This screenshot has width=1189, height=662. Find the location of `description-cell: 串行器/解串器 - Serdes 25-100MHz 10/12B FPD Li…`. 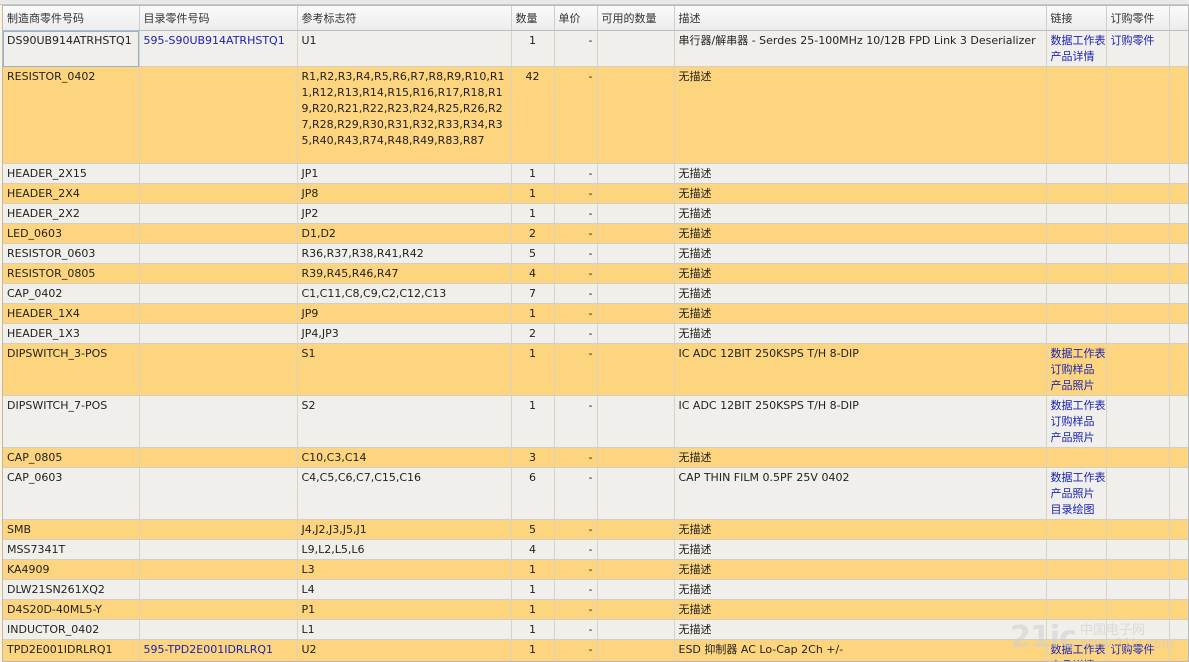

description-cell: 串行器/解串器 - Serdes 25-100MHz 10/12B FPD Li… is located at coordinates (860, 48).